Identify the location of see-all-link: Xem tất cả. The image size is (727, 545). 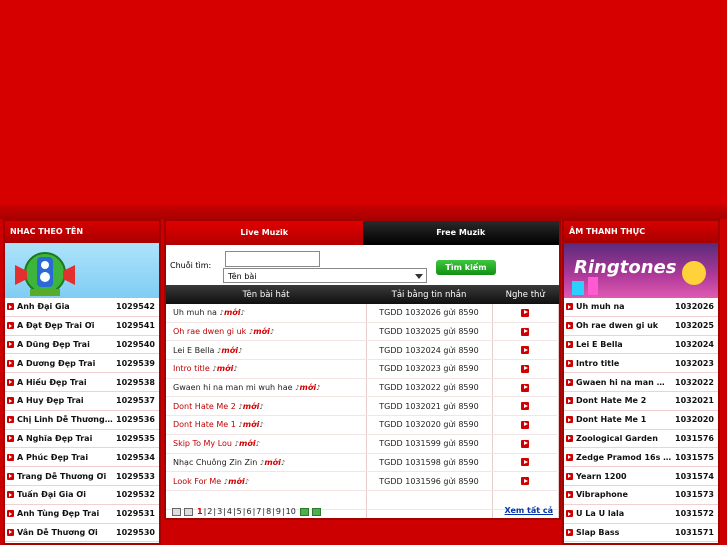
(529, 510).